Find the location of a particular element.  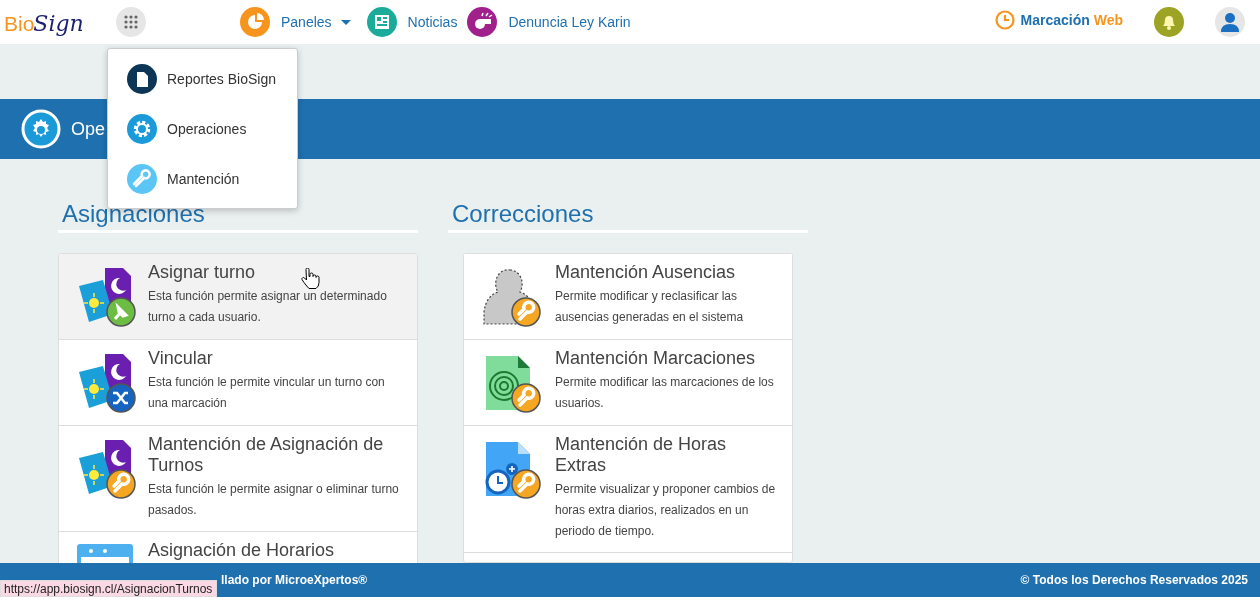

footer-copyright: © Todos los Derechos Reservados 2025 is located at coordinates (1134, 580).